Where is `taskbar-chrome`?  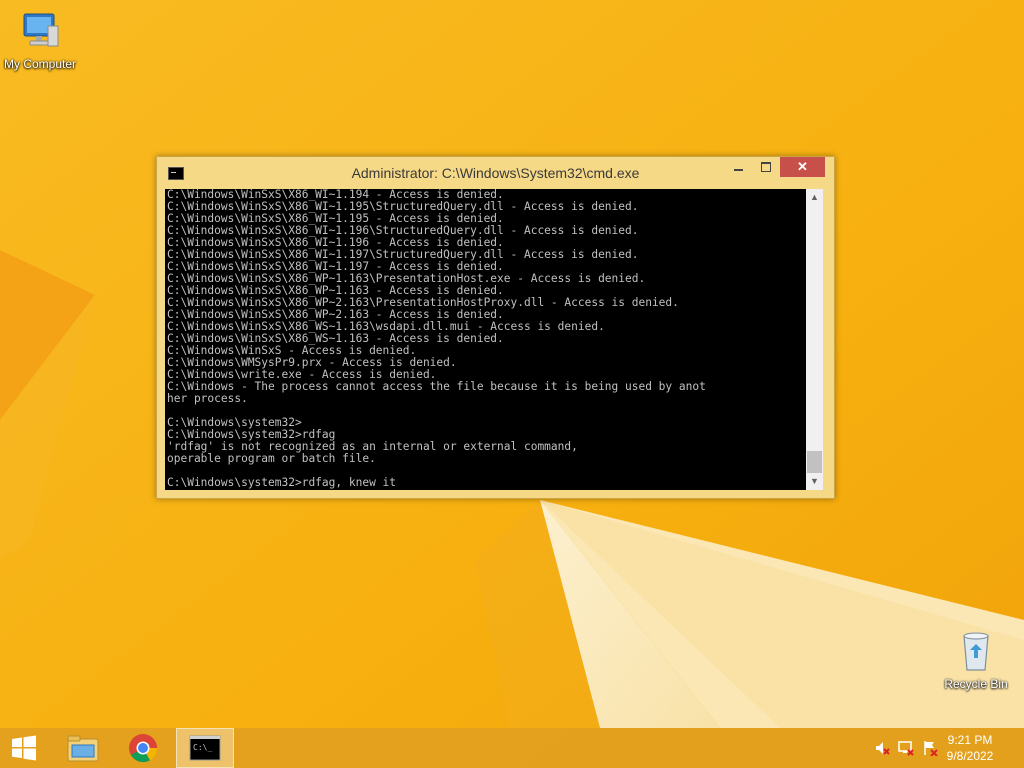
taskbar-chrome is located at coordinates (143, 748).